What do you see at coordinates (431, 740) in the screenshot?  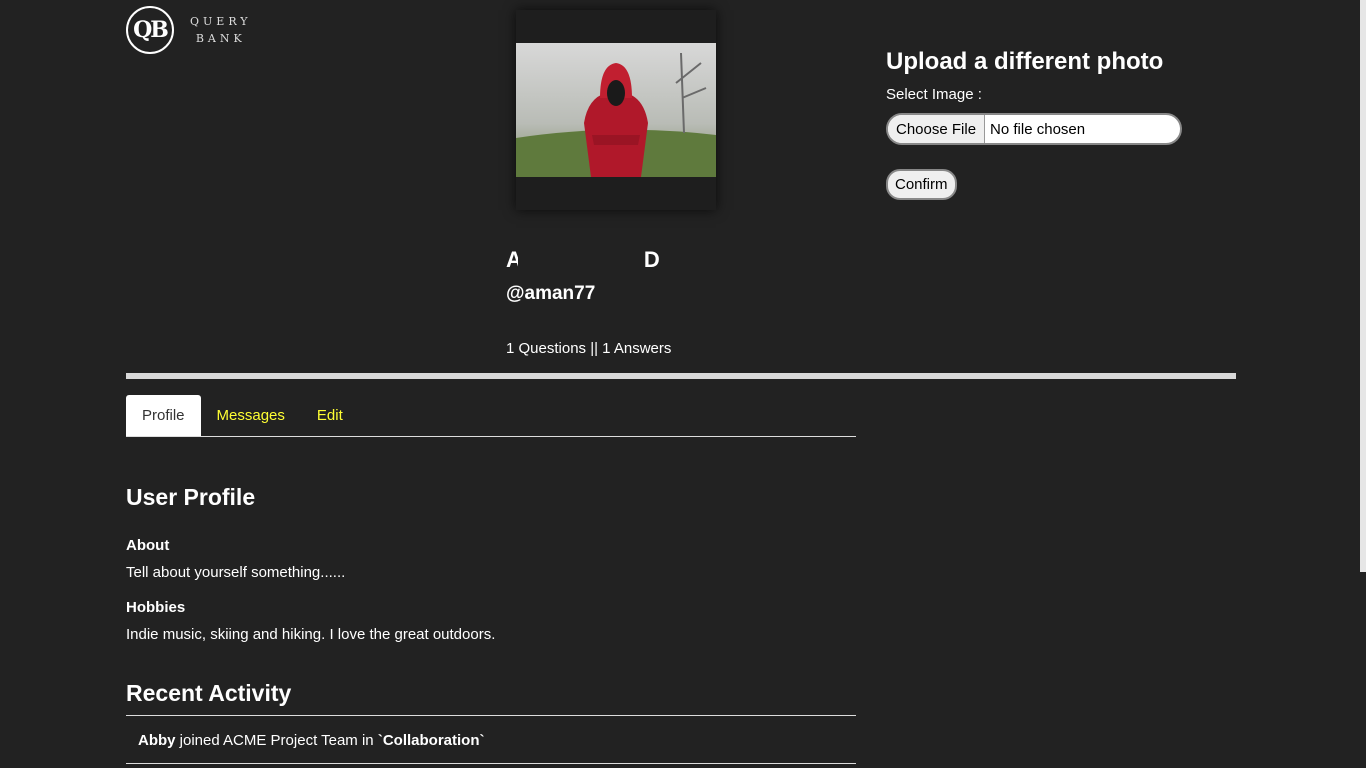 I see `activity-target: `Collaboration`` at bounding box center [431, 740].